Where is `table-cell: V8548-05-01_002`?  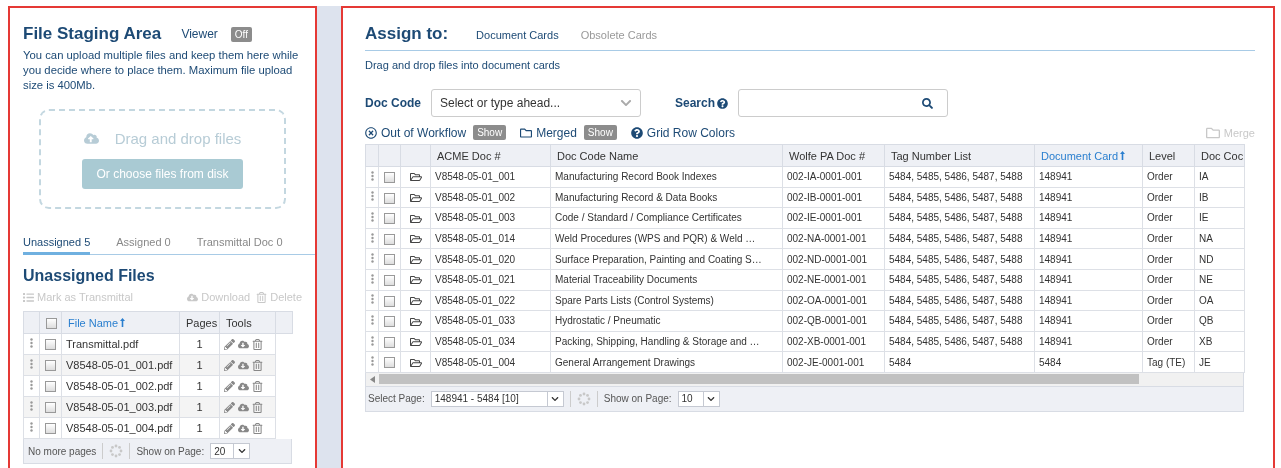 table-cell: V8548-05-01_002 is located at coordinates (475, 197).